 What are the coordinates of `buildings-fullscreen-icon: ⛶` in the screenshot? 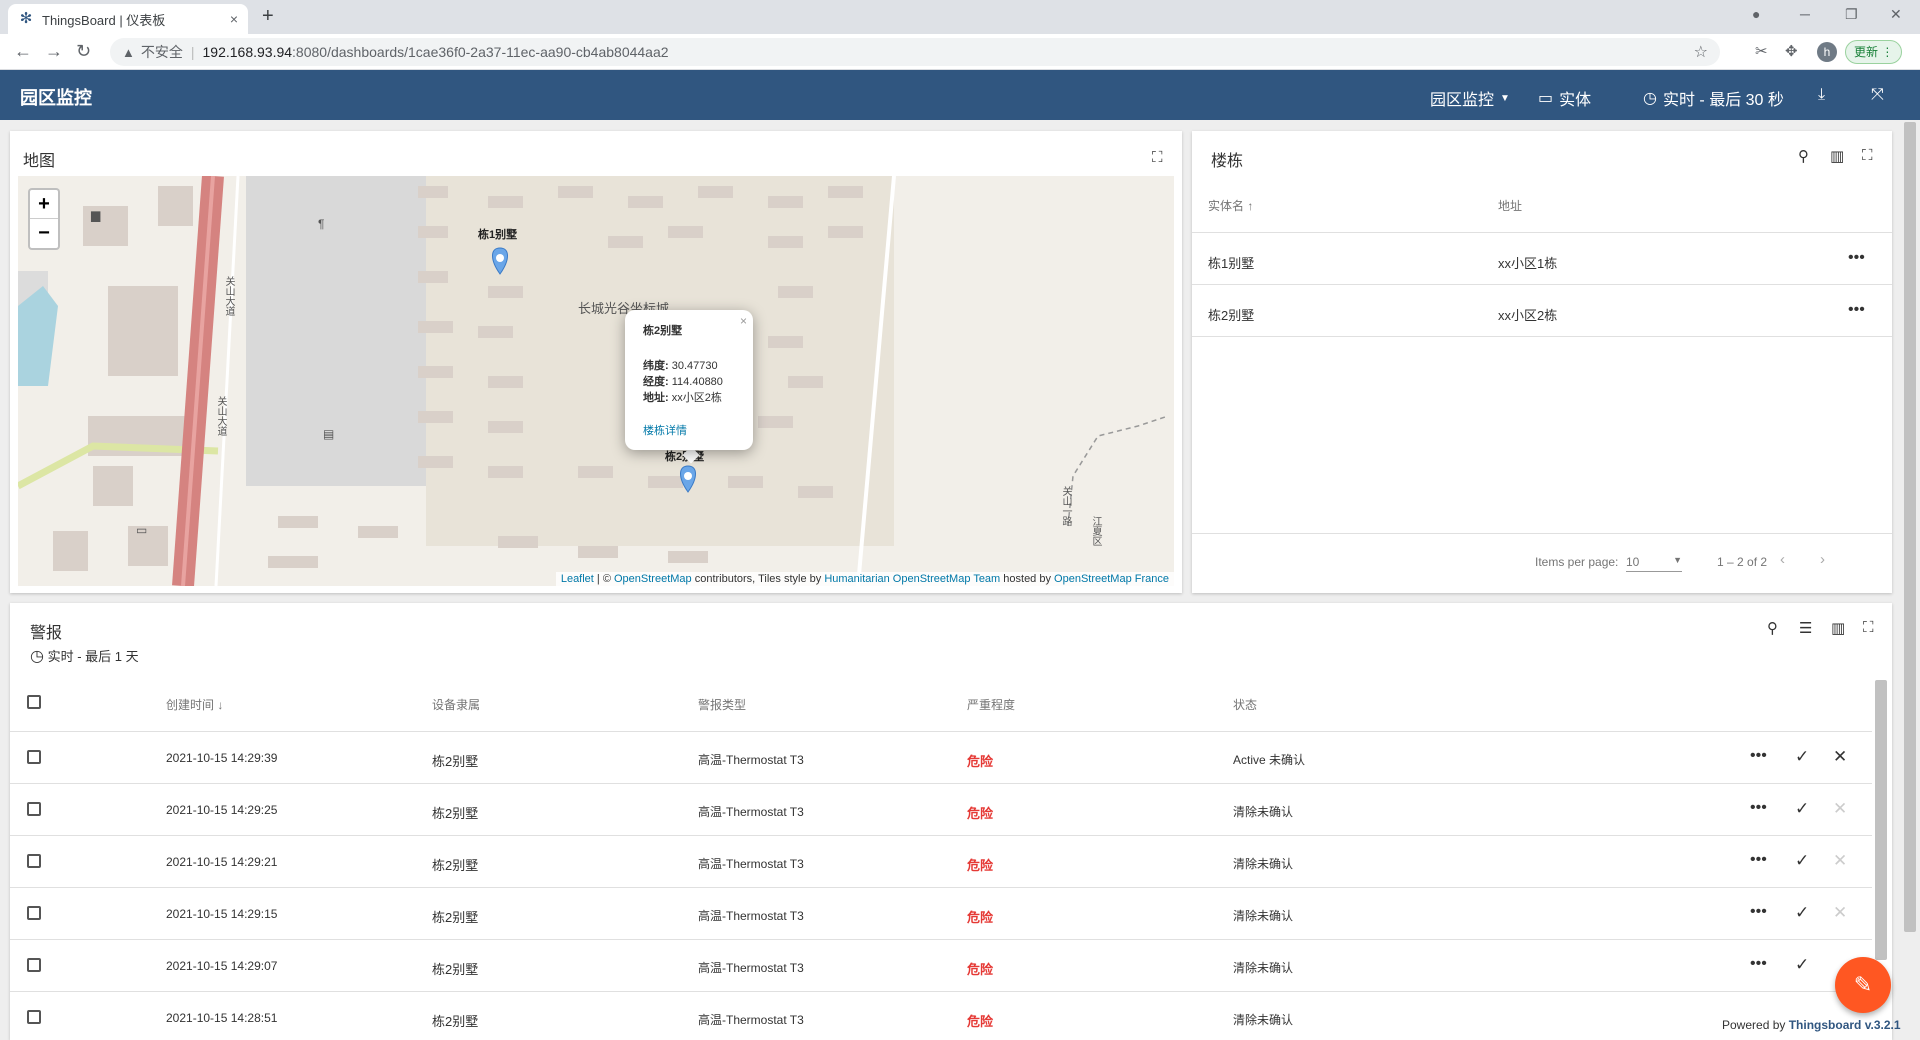 It's located at (1867, 155).